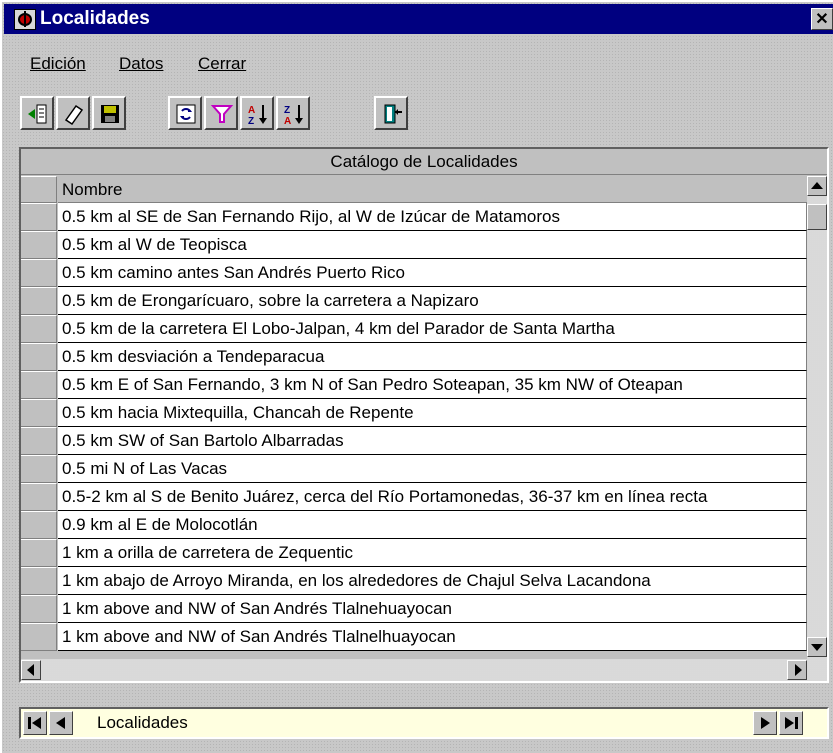 The height and width of the screenshot is (753, 833). Describe the element at coordinates (418, 19) in the screenshot. I see `title-bar: Localidades ✕` at that location.